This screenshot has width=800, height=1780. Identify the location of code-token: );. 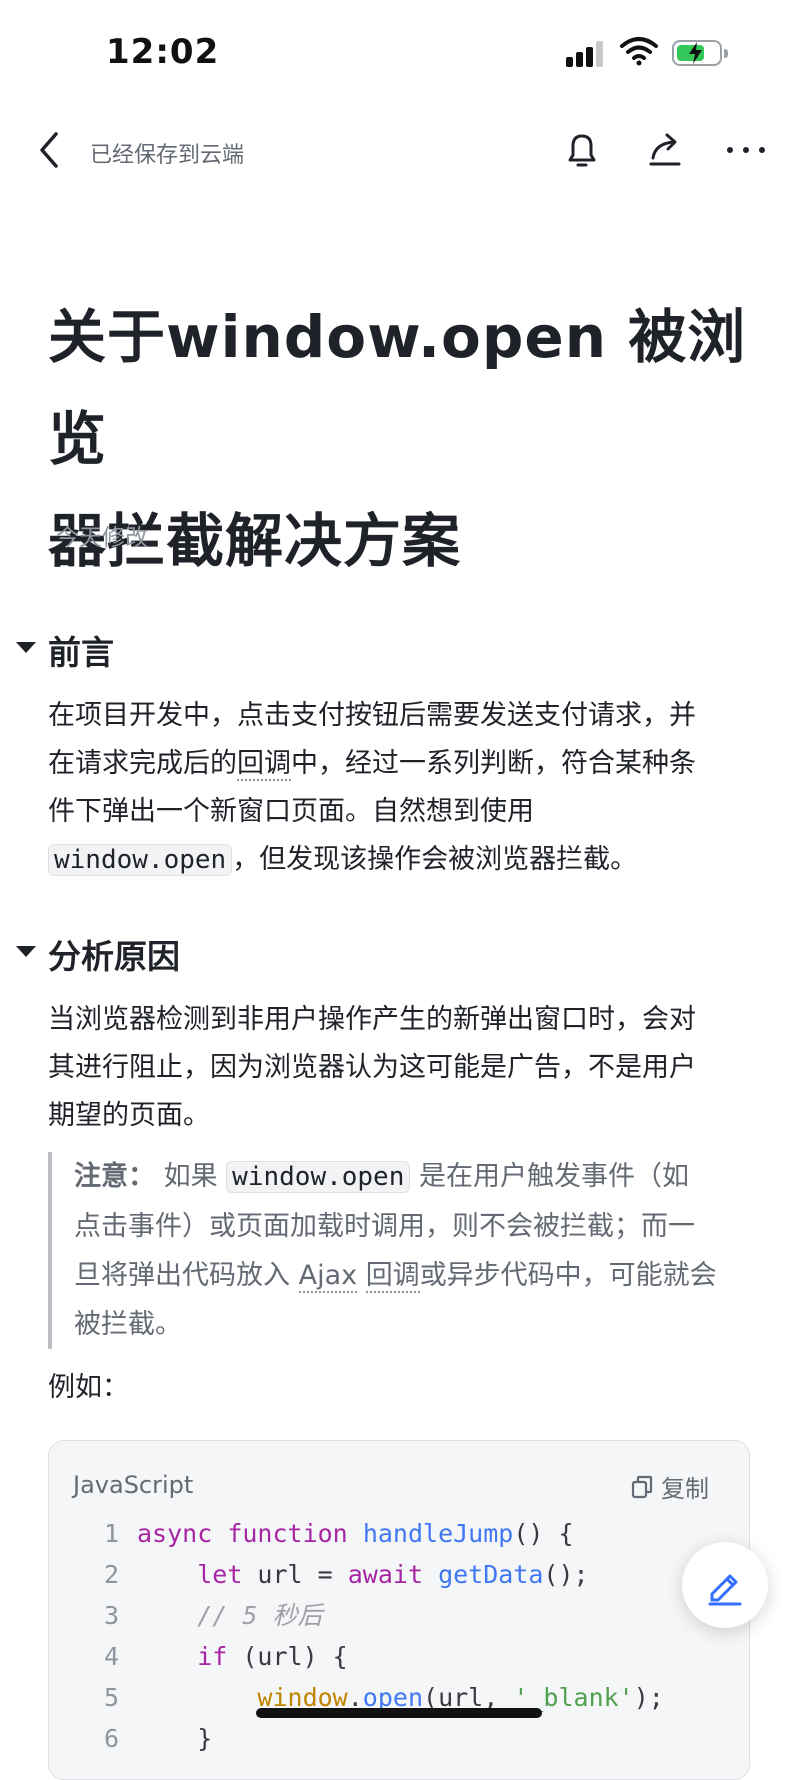
(648, 1697).